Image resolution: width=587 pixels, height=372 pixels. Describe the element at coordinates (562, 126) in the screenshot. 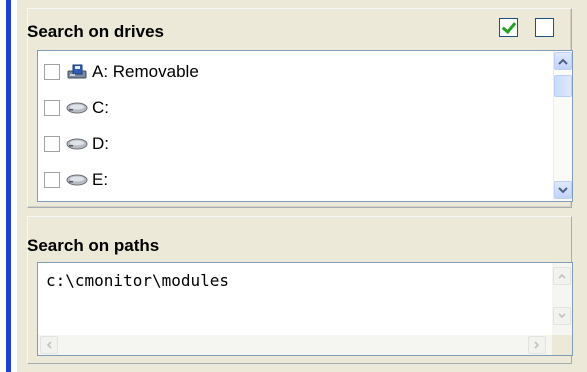

I see `drives-list-scrollbar` at that location.